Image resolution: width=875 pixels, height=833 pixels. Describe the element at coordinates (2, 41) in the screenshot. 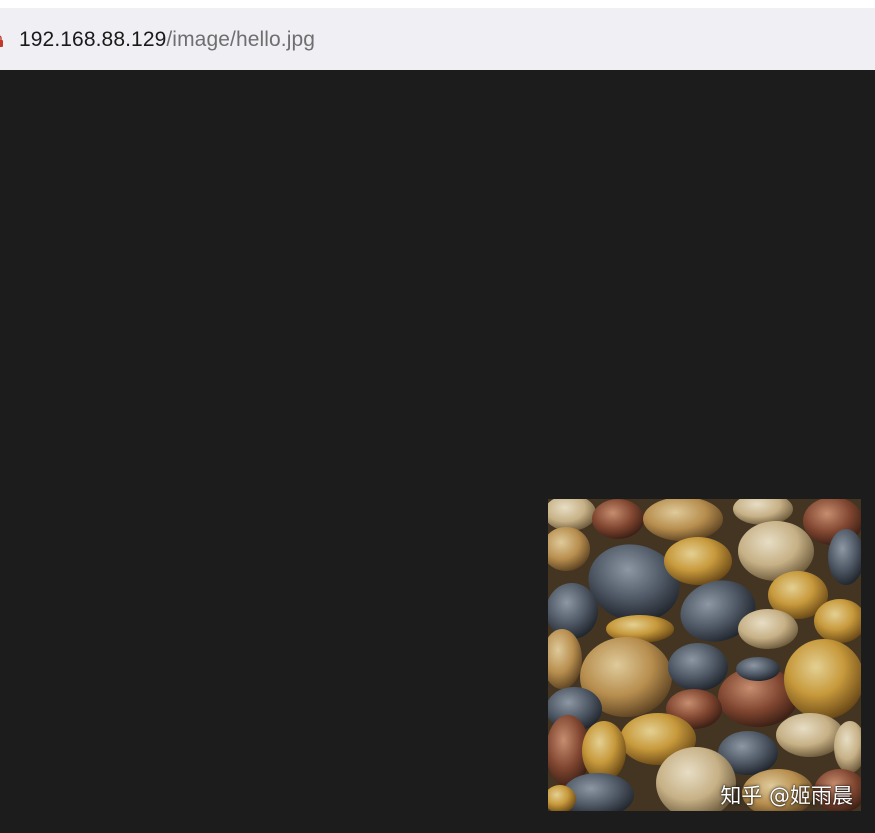

I see `site-info-icon` at that location.